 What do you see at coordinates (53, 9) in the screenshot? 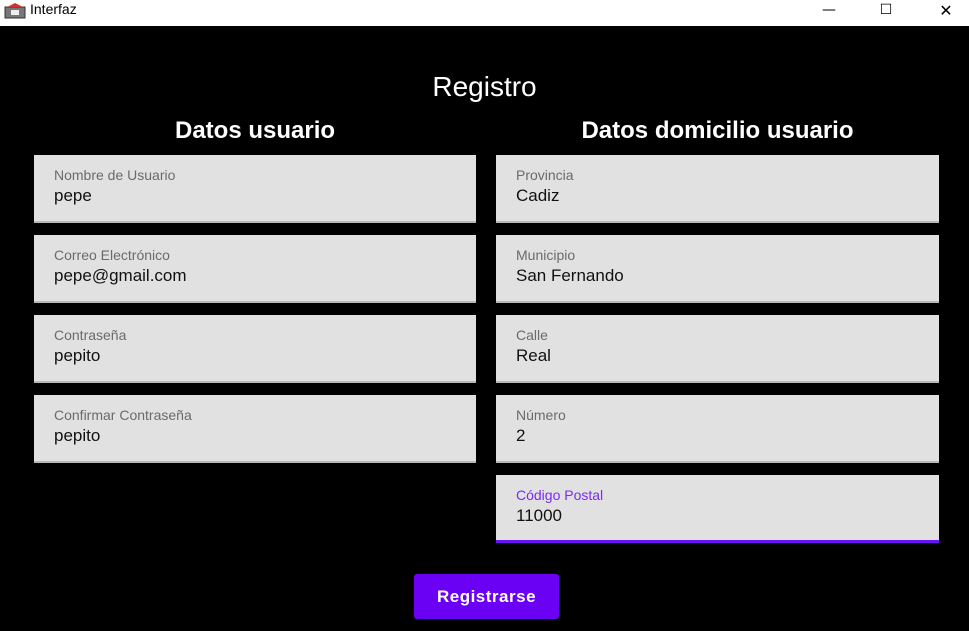
I see `window-title: Interfaz` at bounding box center [53, 9].